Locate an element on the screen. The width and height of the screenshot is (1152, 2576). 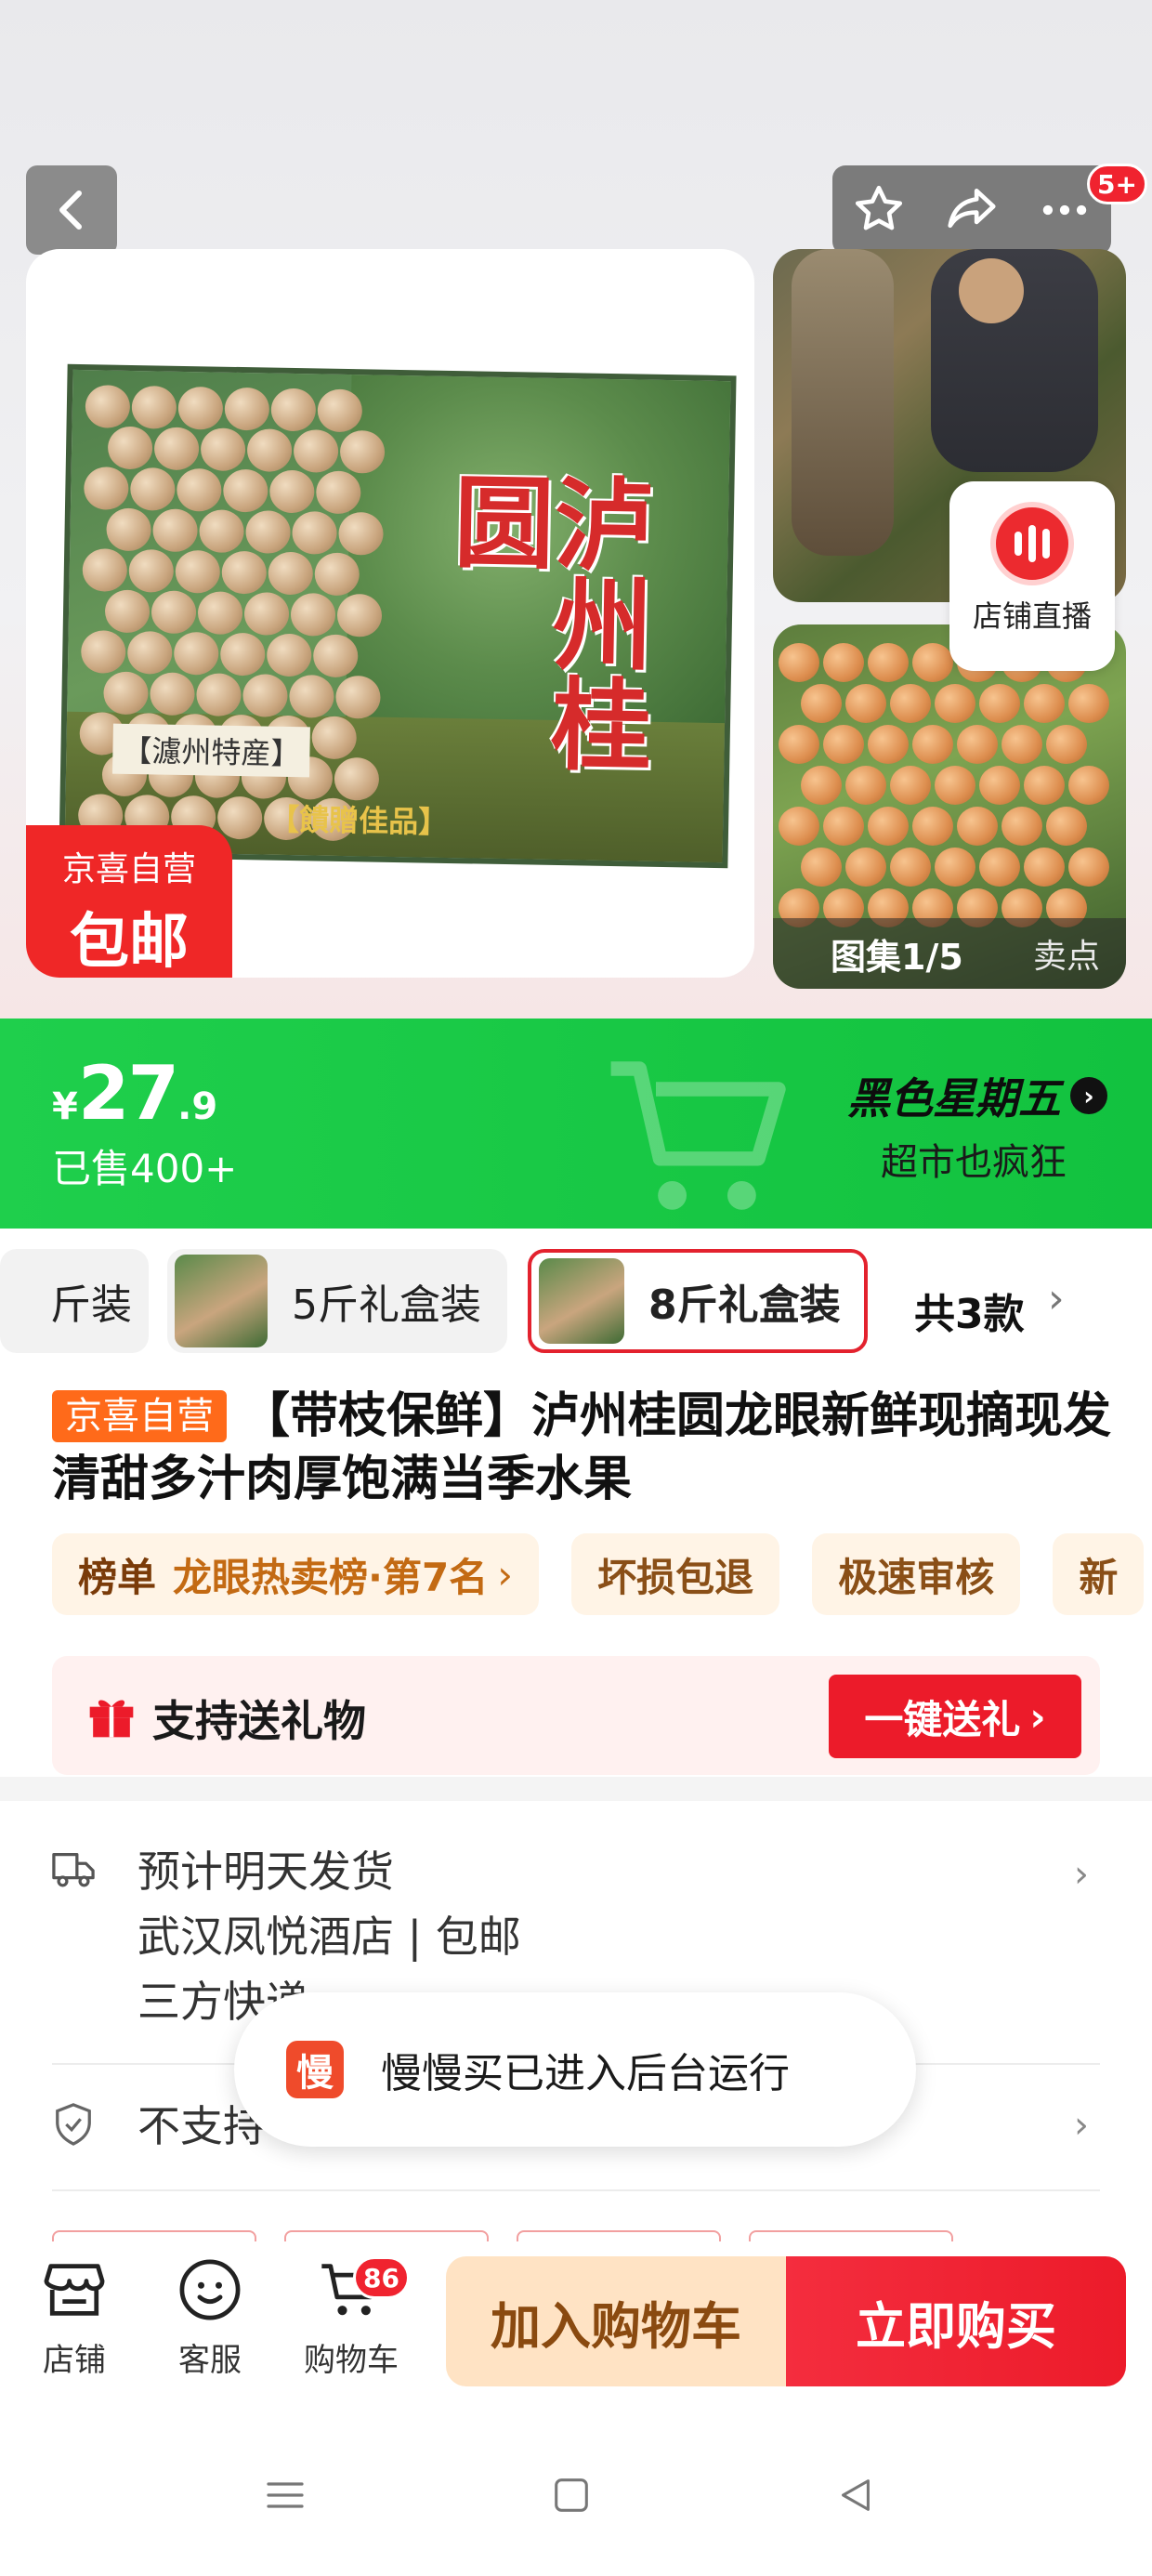
back-nav-button is located at coordinates (855, 2495).